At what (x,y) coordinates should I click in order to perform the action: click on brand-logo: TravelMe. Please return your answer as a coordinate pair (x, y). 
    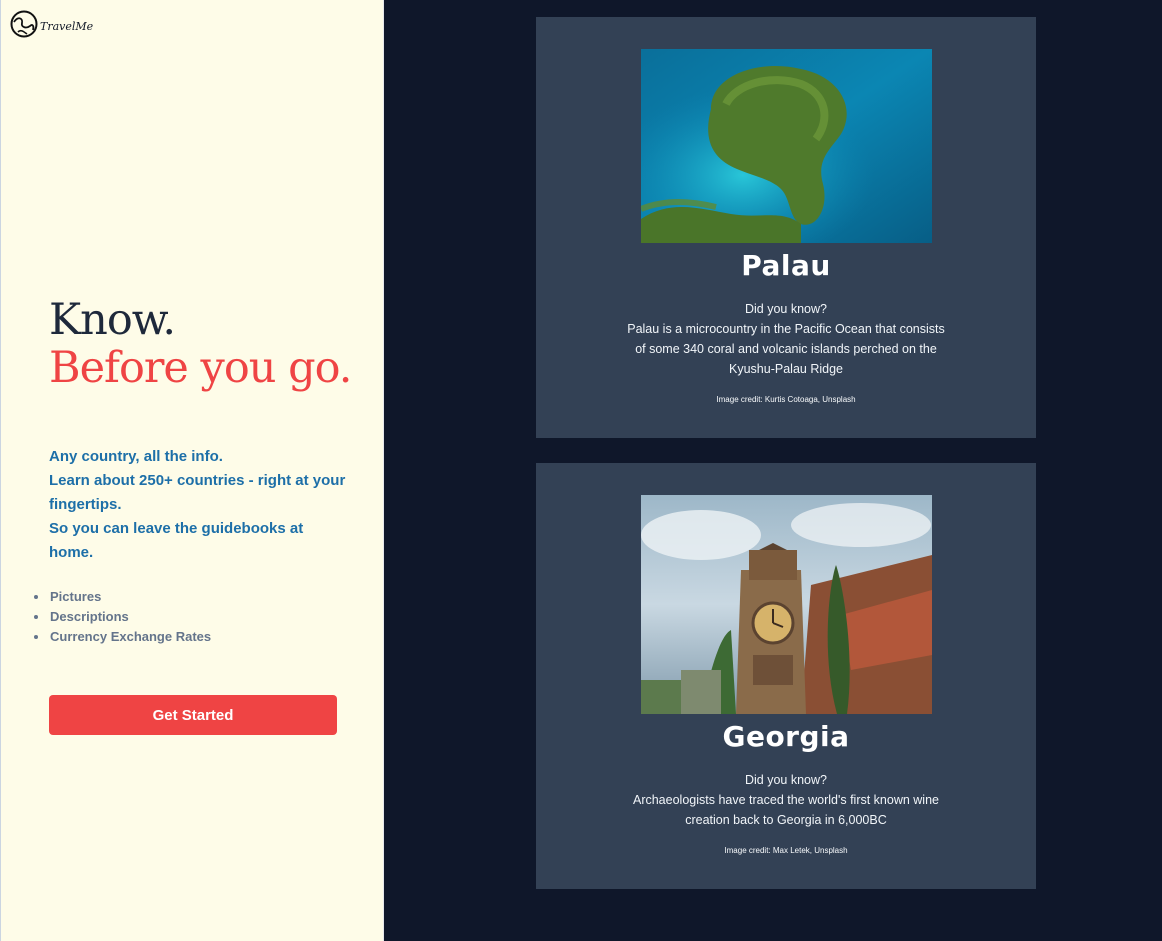
    Looking at the image, I should click on (51, 24).